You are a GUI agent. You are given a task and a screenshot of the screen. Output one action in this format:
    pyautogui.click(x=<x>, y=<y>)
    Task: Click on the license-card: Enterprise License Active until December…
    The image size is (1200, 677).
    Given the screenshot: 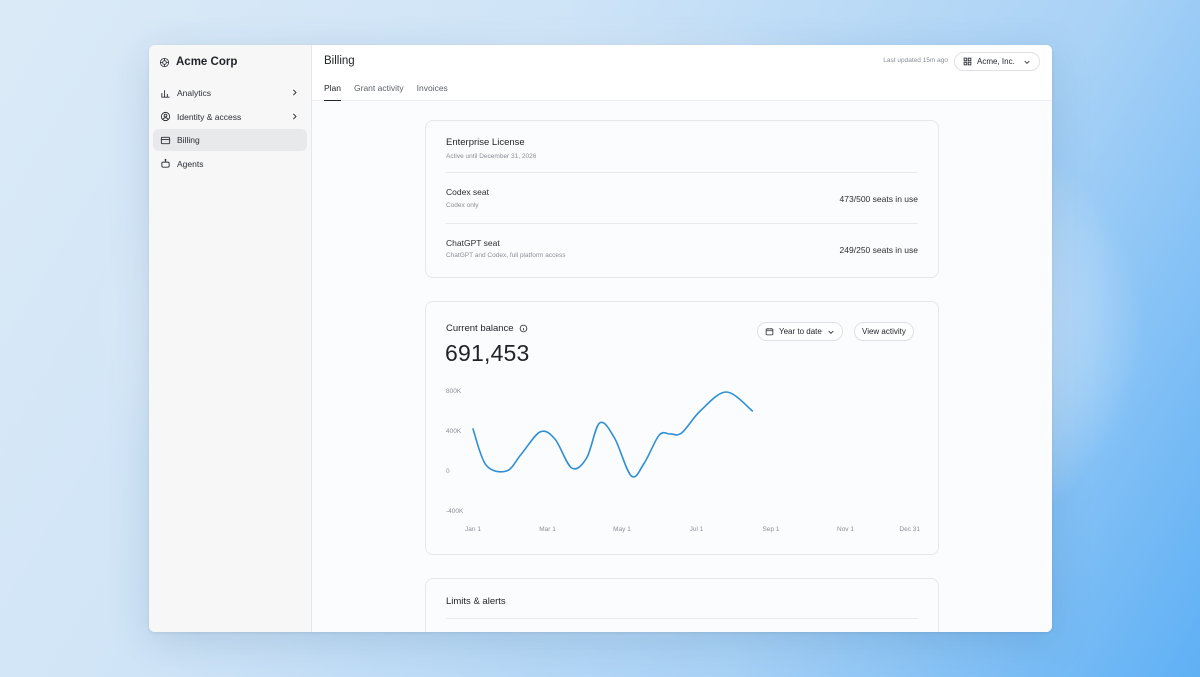 What is the action you would take?
    pyautogui.click(x=682, y=199)
    